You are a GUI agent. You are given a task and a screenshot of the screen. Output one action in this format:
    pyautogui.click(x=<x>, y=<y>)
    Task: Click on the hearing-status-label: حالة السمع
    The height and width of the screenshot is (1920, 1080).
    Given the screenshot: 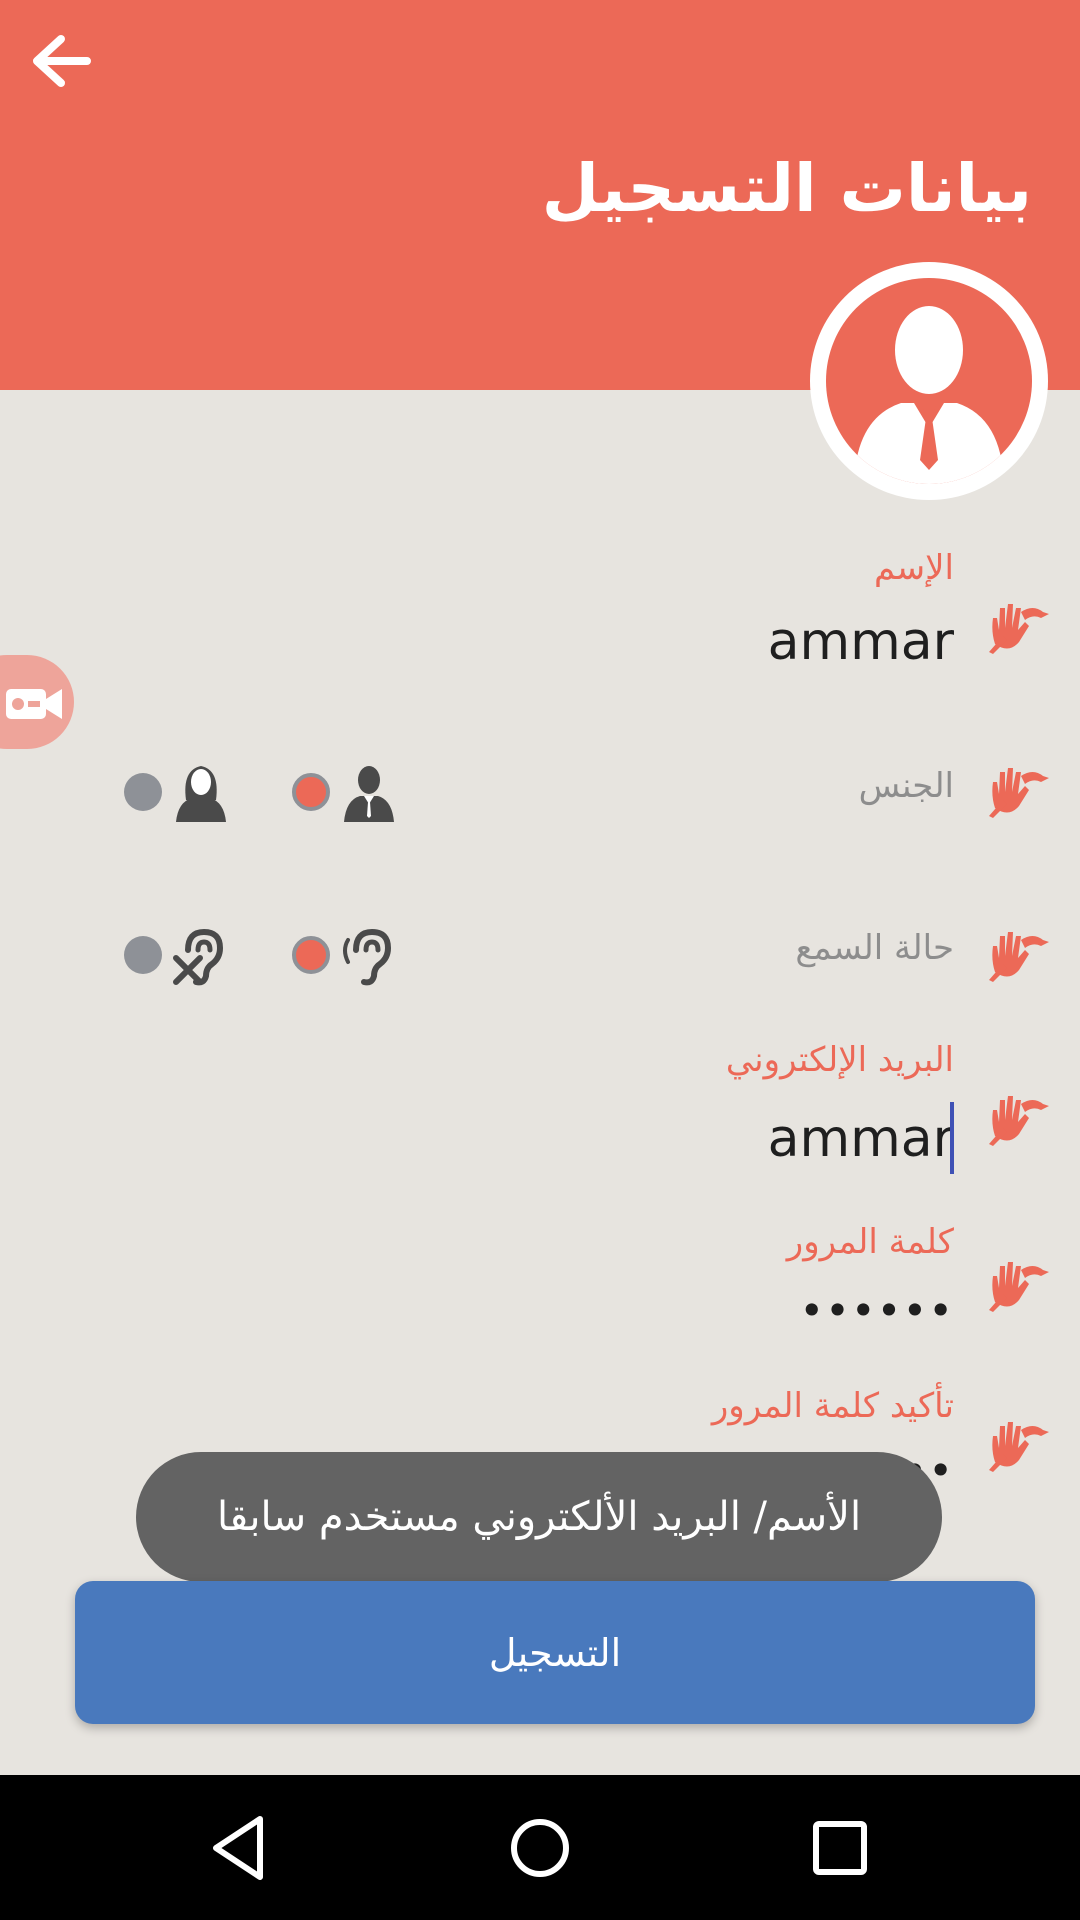 What is the action you would take?
    pyautogui.click(x=874, y=948)
    